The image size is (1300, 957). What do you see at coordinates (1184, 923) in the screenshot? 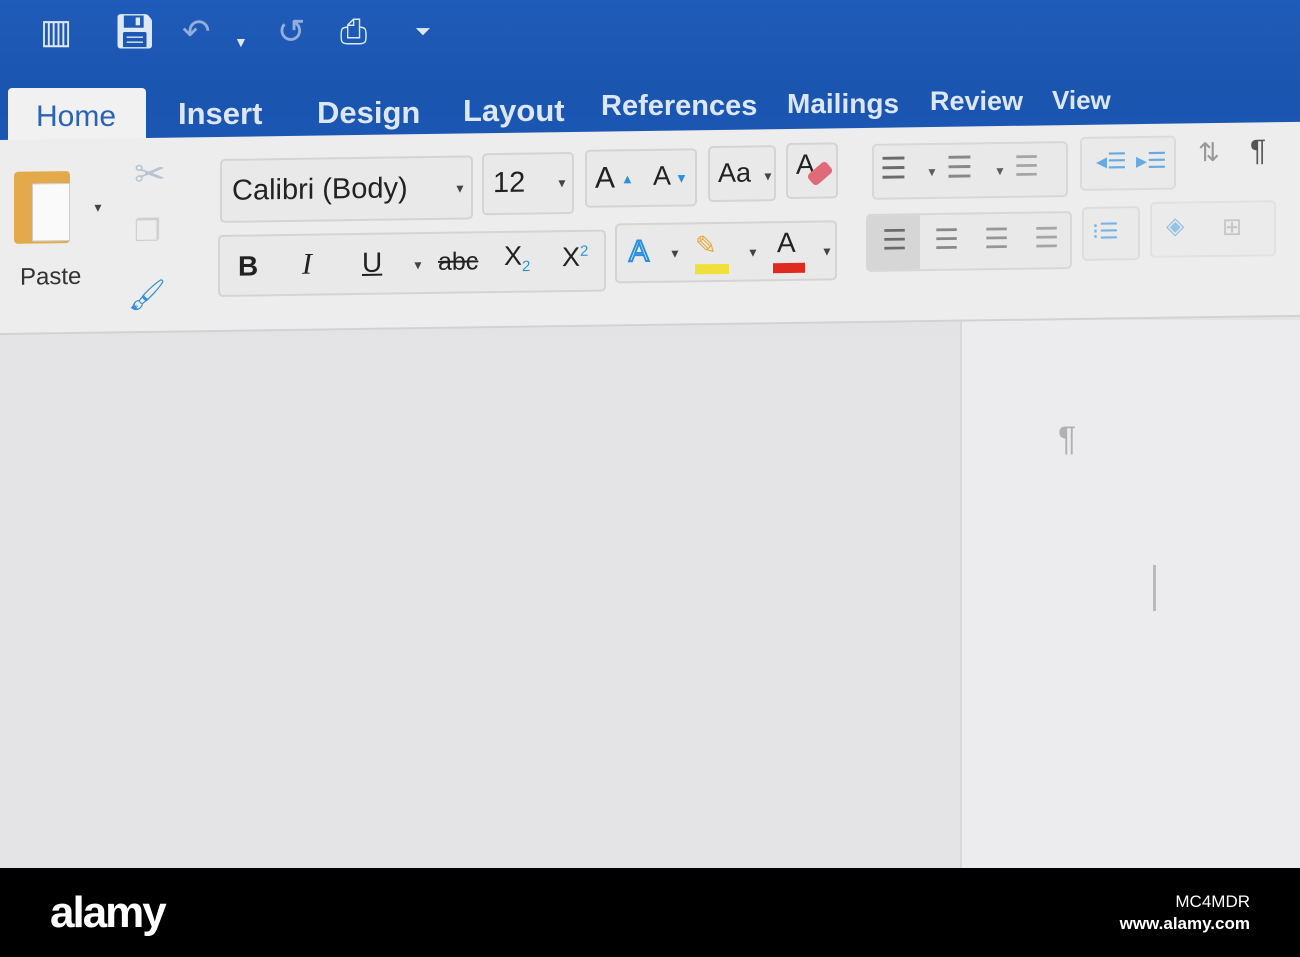
I see `site-url: www.alamy.com` at bounding box center [1184, 923].